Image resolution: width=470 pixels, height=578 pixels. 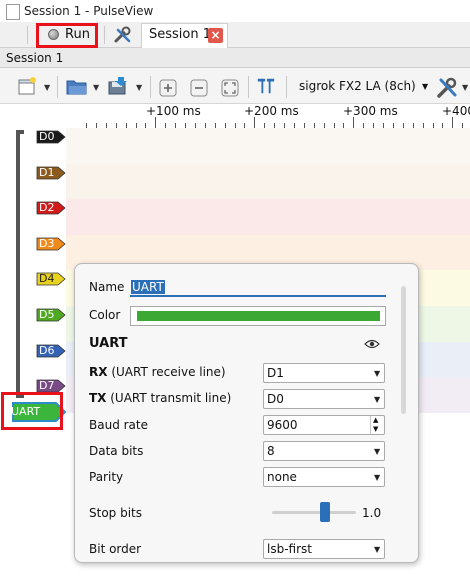 I want to click on bit-order-dropdown-icon: ▼, so click(x=377, y=549).